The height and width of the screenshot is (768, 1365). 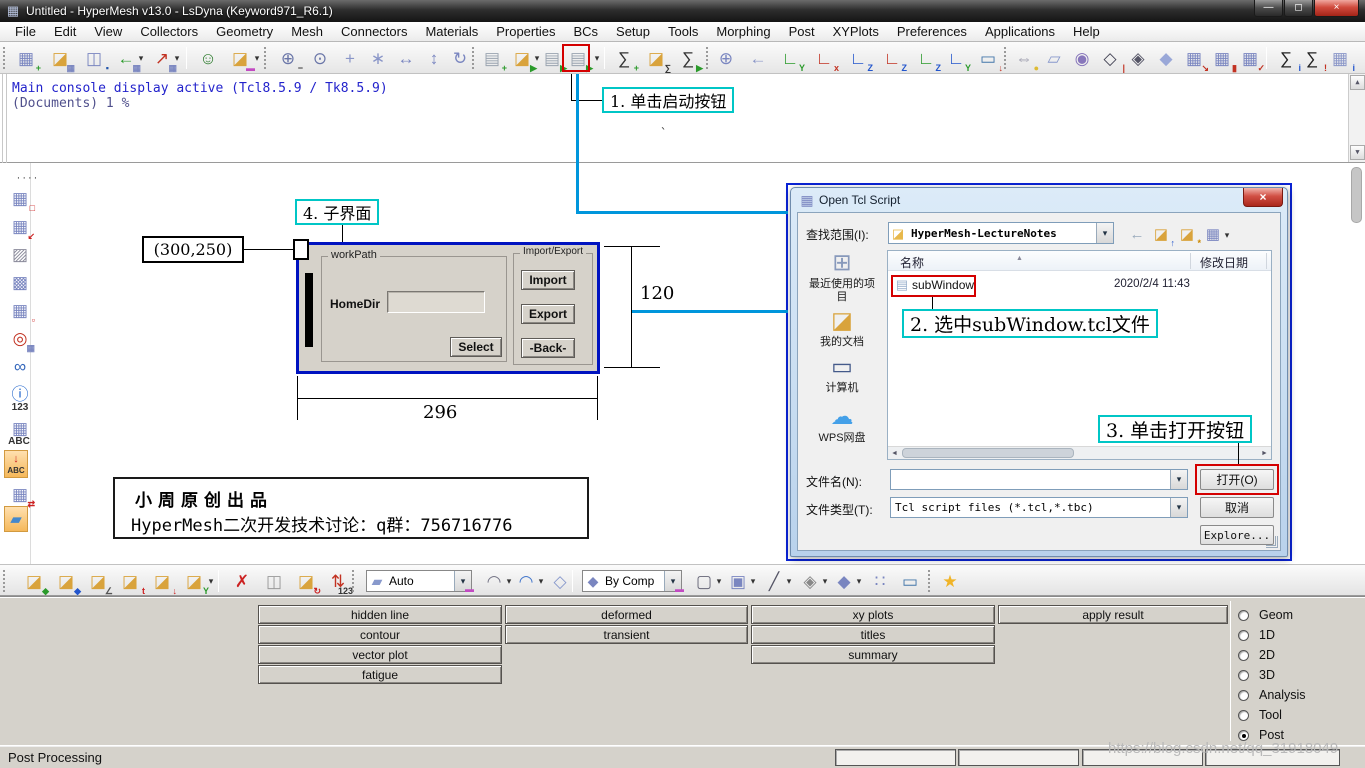 What do you see at coordinates (289, 59) in the screenshot?
I see `zoom-in-out-icon: ⊕ −` at bounding box center [289, 59].